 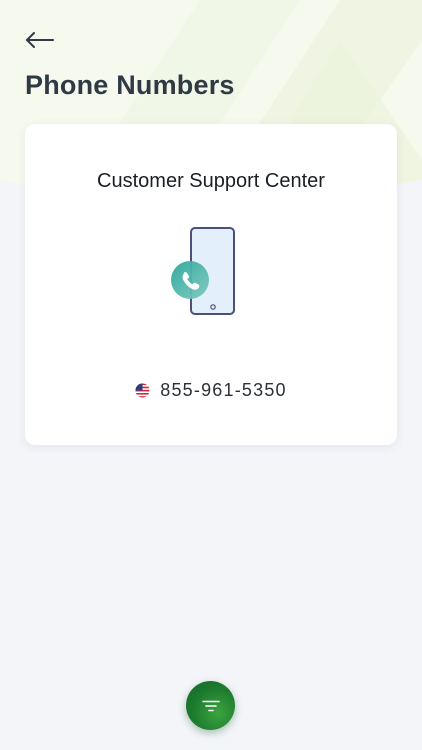 I want to click on menu-lines-icon, so click(x=210, y=705).